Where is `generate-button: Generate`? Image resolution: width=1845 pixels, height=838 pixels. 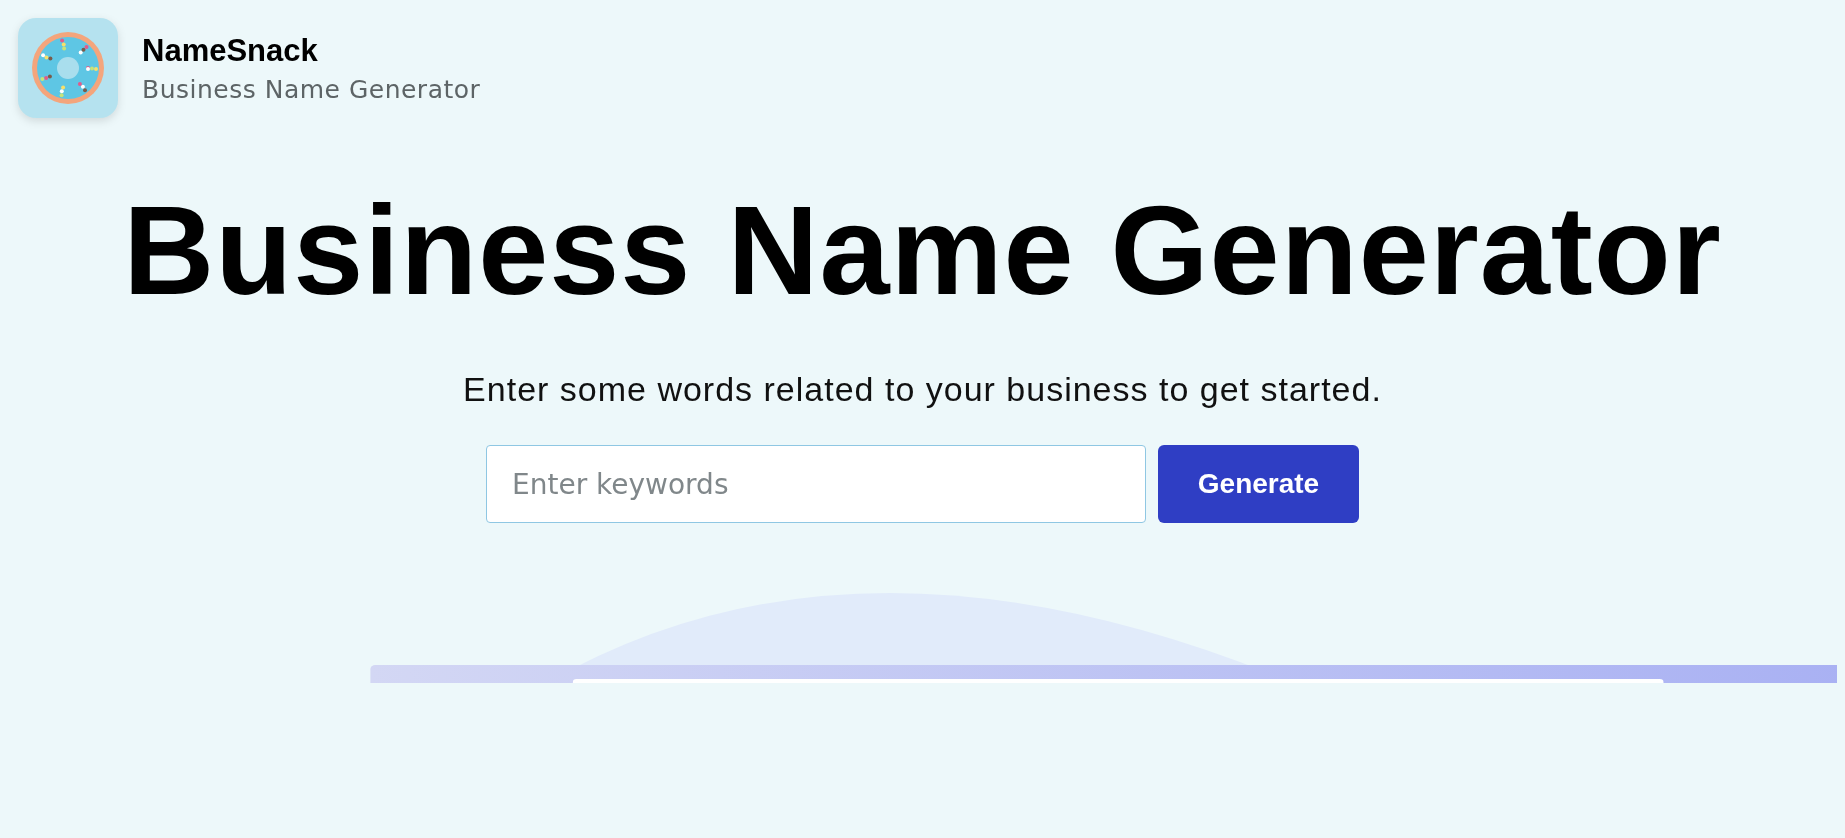
generate-button: Generate is located at coordinates (1258, 484).